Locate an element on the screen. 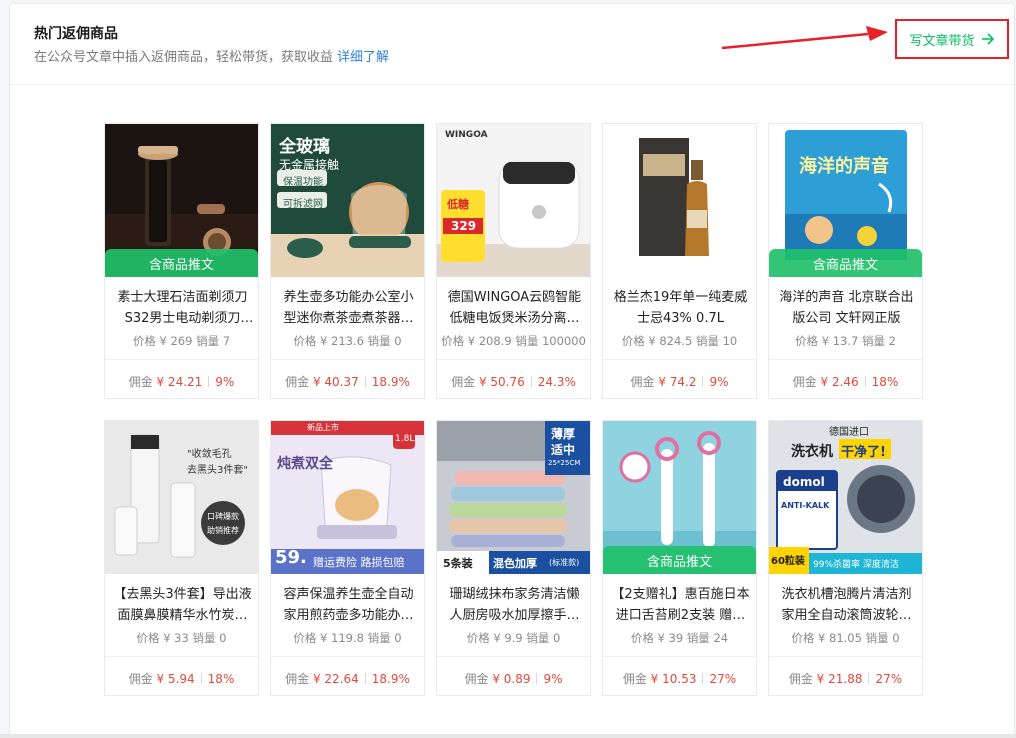 The height and width of the screenshot is (738, 1016). product-price-sales: 价格 ¥ 208.9 销量 100000 is located at coordinates (513, 341).